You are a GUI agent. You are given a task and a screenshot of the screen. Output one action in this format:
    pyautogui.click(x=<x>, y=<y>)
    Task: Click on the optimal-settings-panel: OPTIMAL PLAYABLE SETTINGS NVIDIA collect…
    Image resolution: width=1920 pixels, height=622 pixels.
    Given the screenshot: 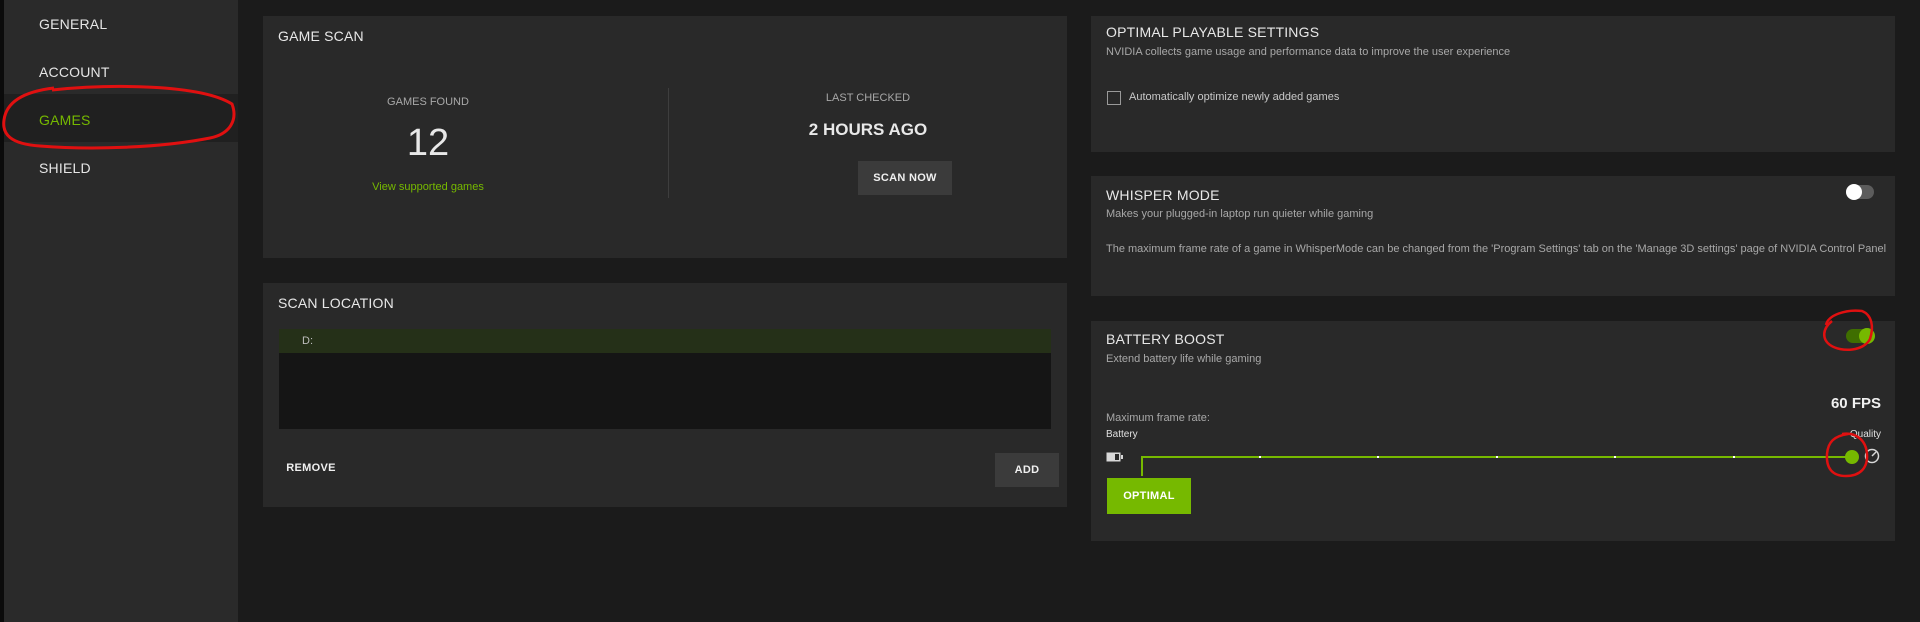 What is the action you would take?
    pyautogui.click(x=1493, y=84)
    